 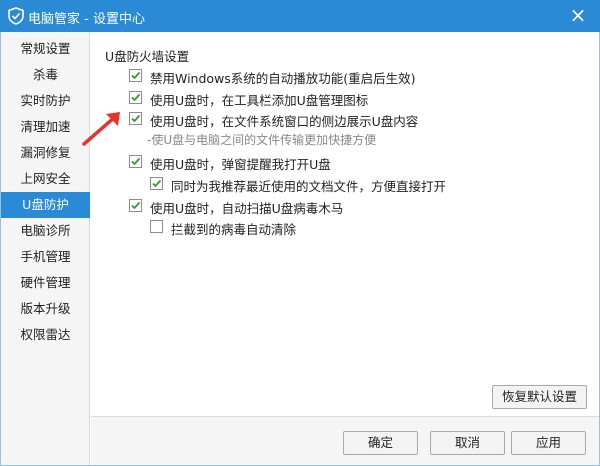 I want to click on sidebar-item-phone-management: 手机管理, so click(x=45, y=257).